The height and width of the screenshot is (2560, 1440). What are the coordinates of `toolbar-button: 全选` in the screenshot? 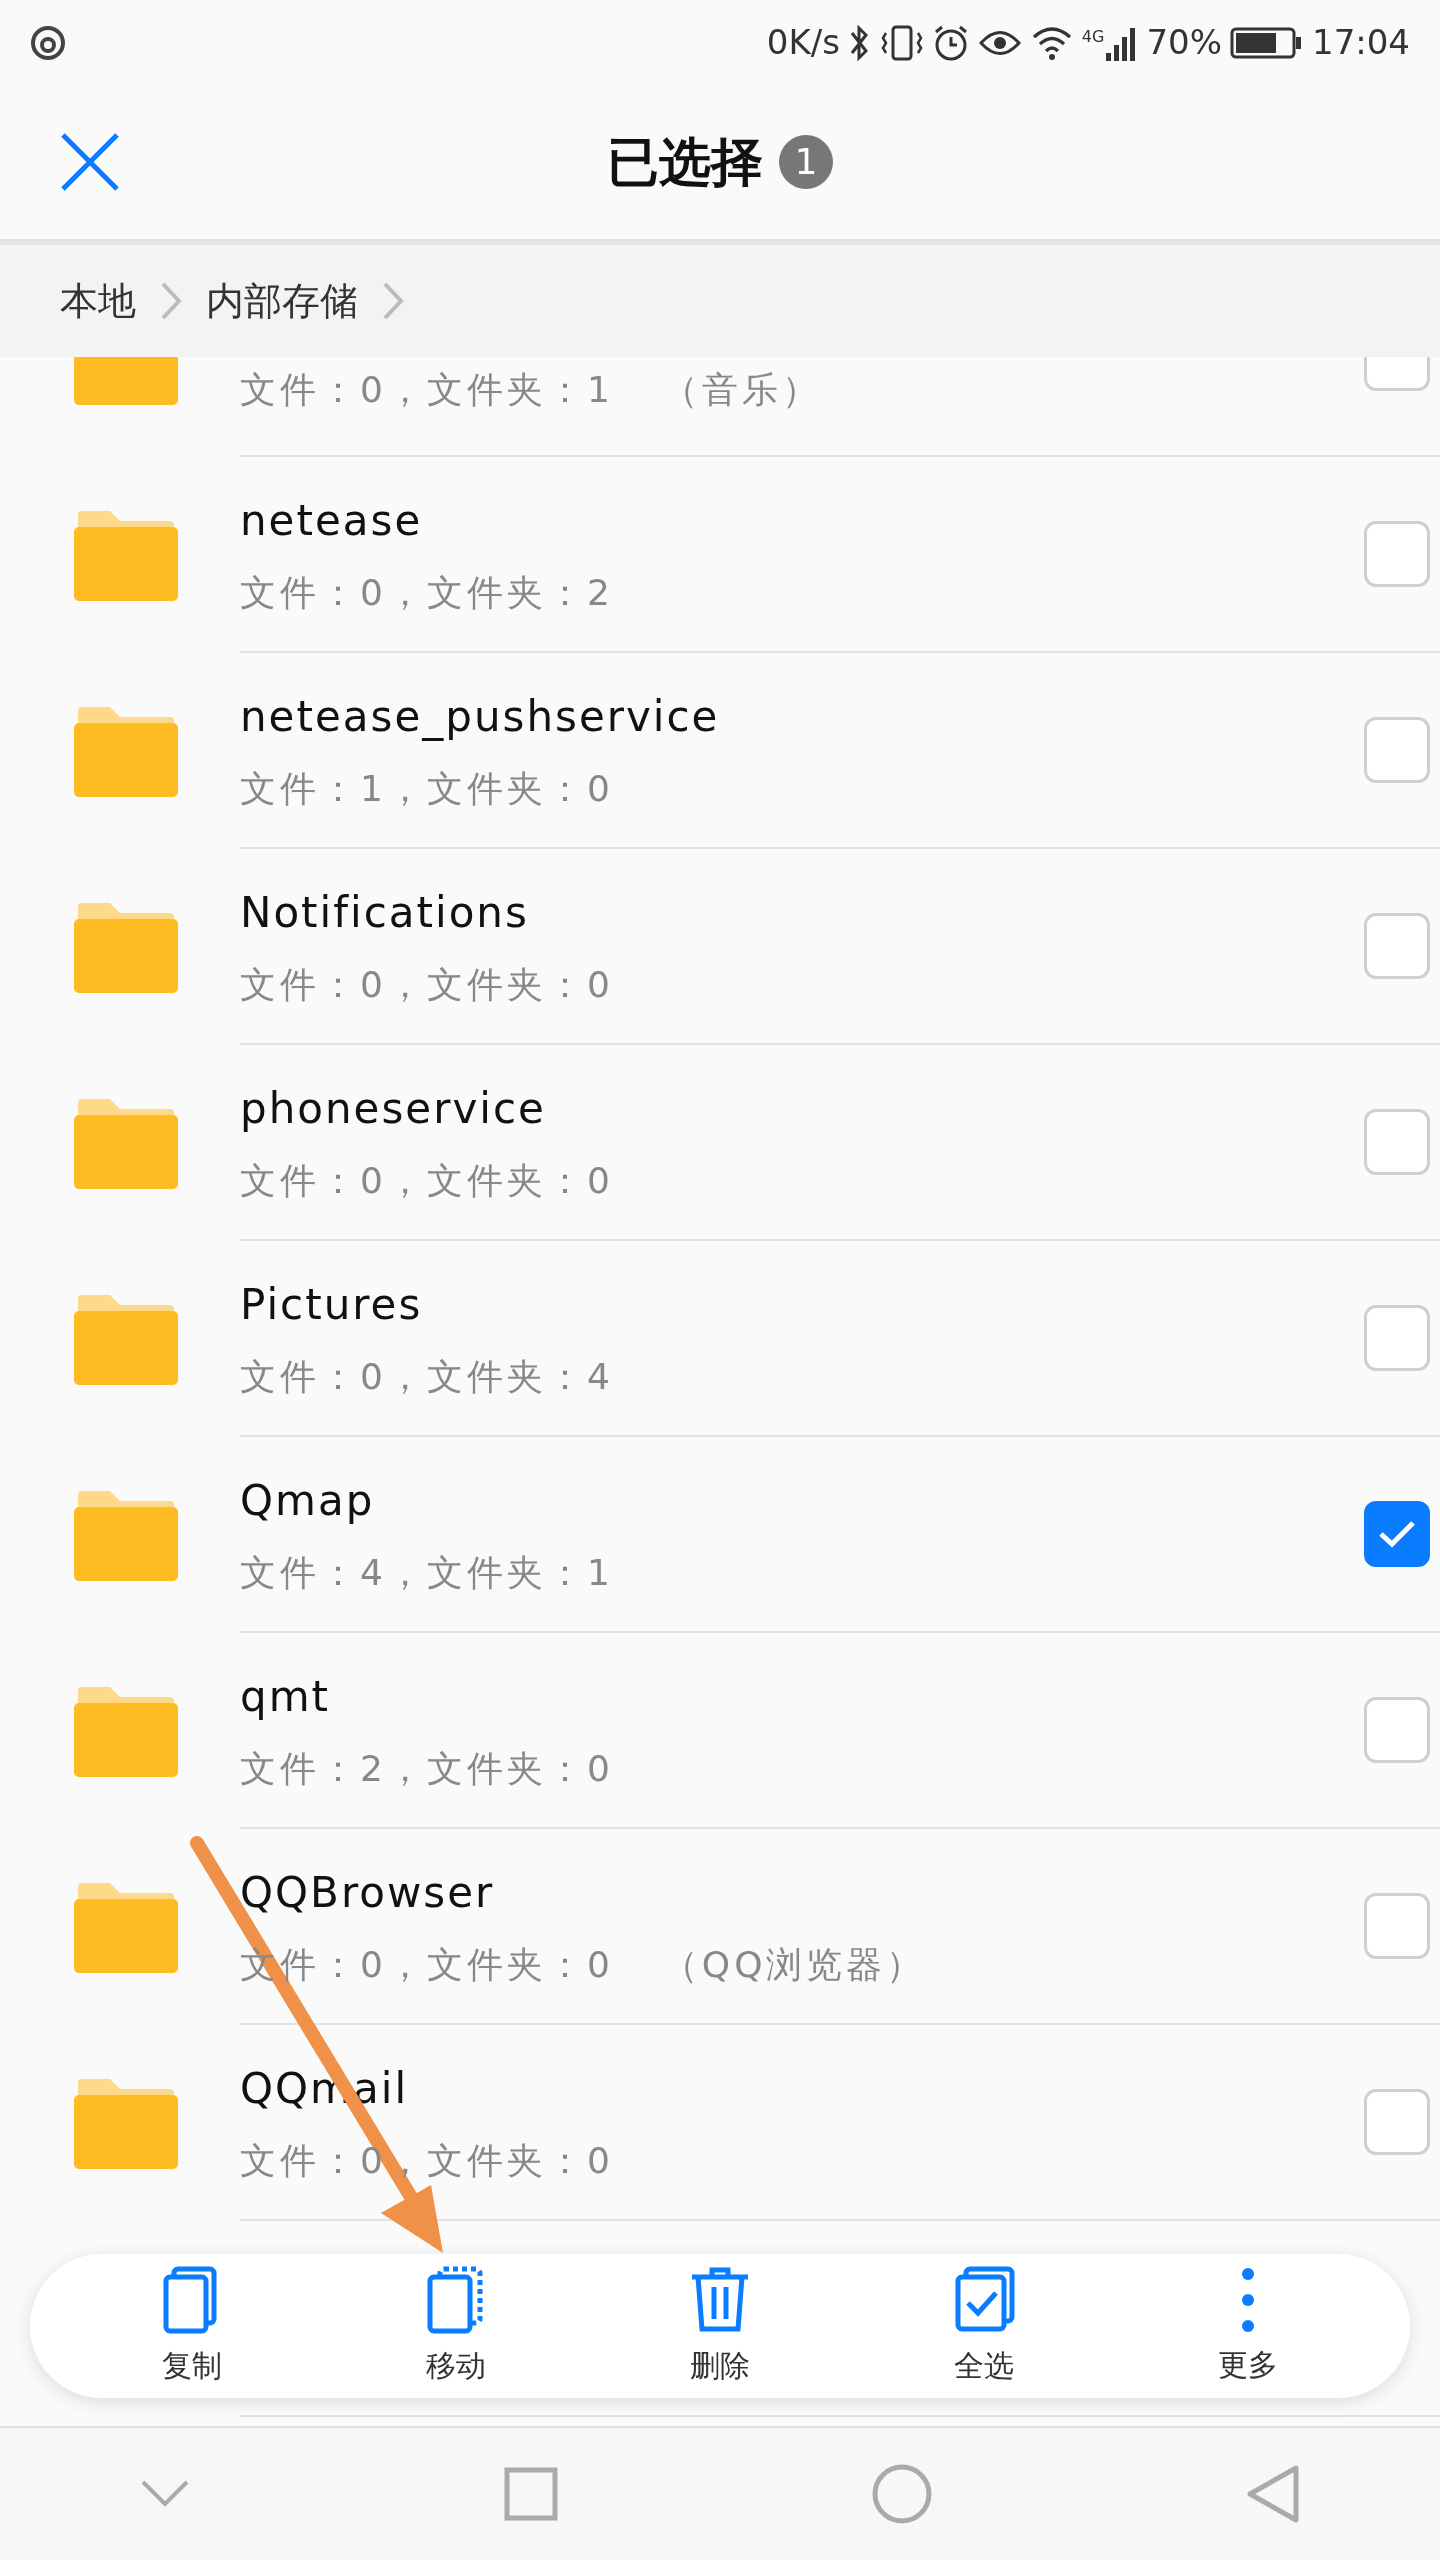 It's located at (984, 2326).